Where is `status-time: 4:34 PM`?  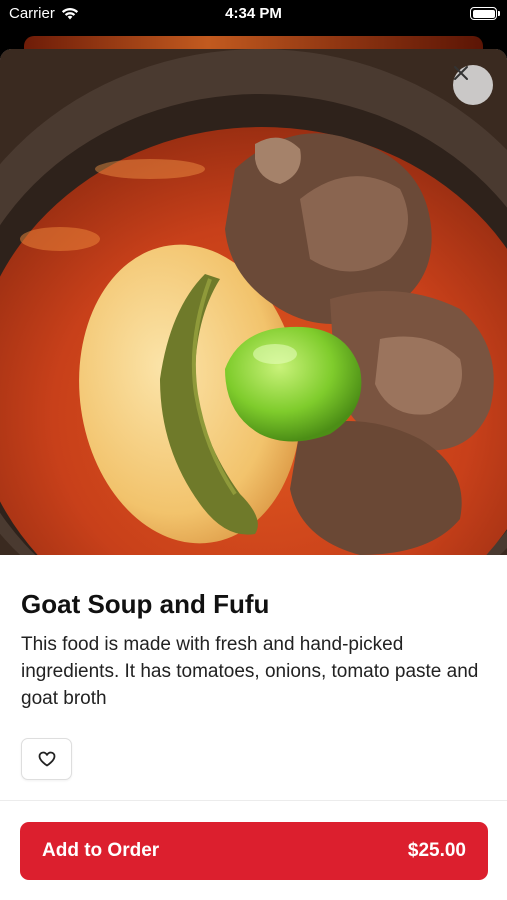 status-time: 4:34 PM is located at coordinates (253, 13).